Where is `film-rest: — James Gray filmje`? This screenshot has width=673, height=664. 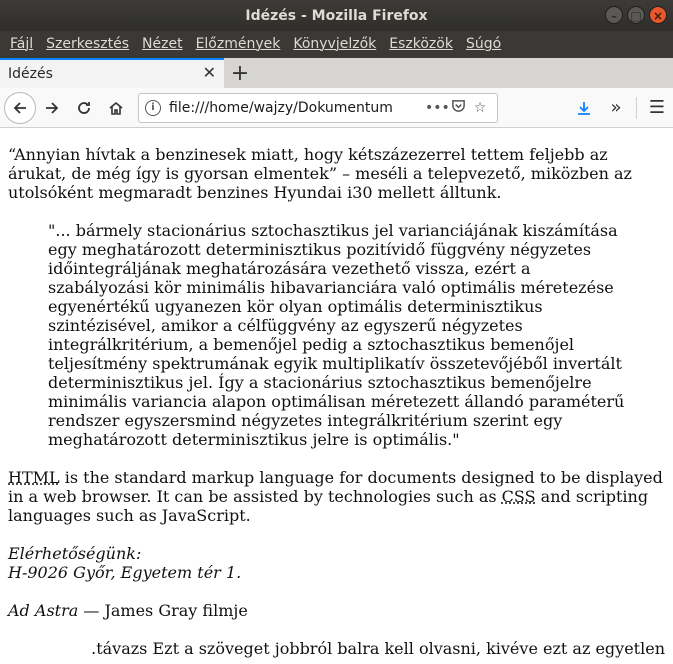
film-rest: — James Gray filmje is located at coordinates (163, 610).